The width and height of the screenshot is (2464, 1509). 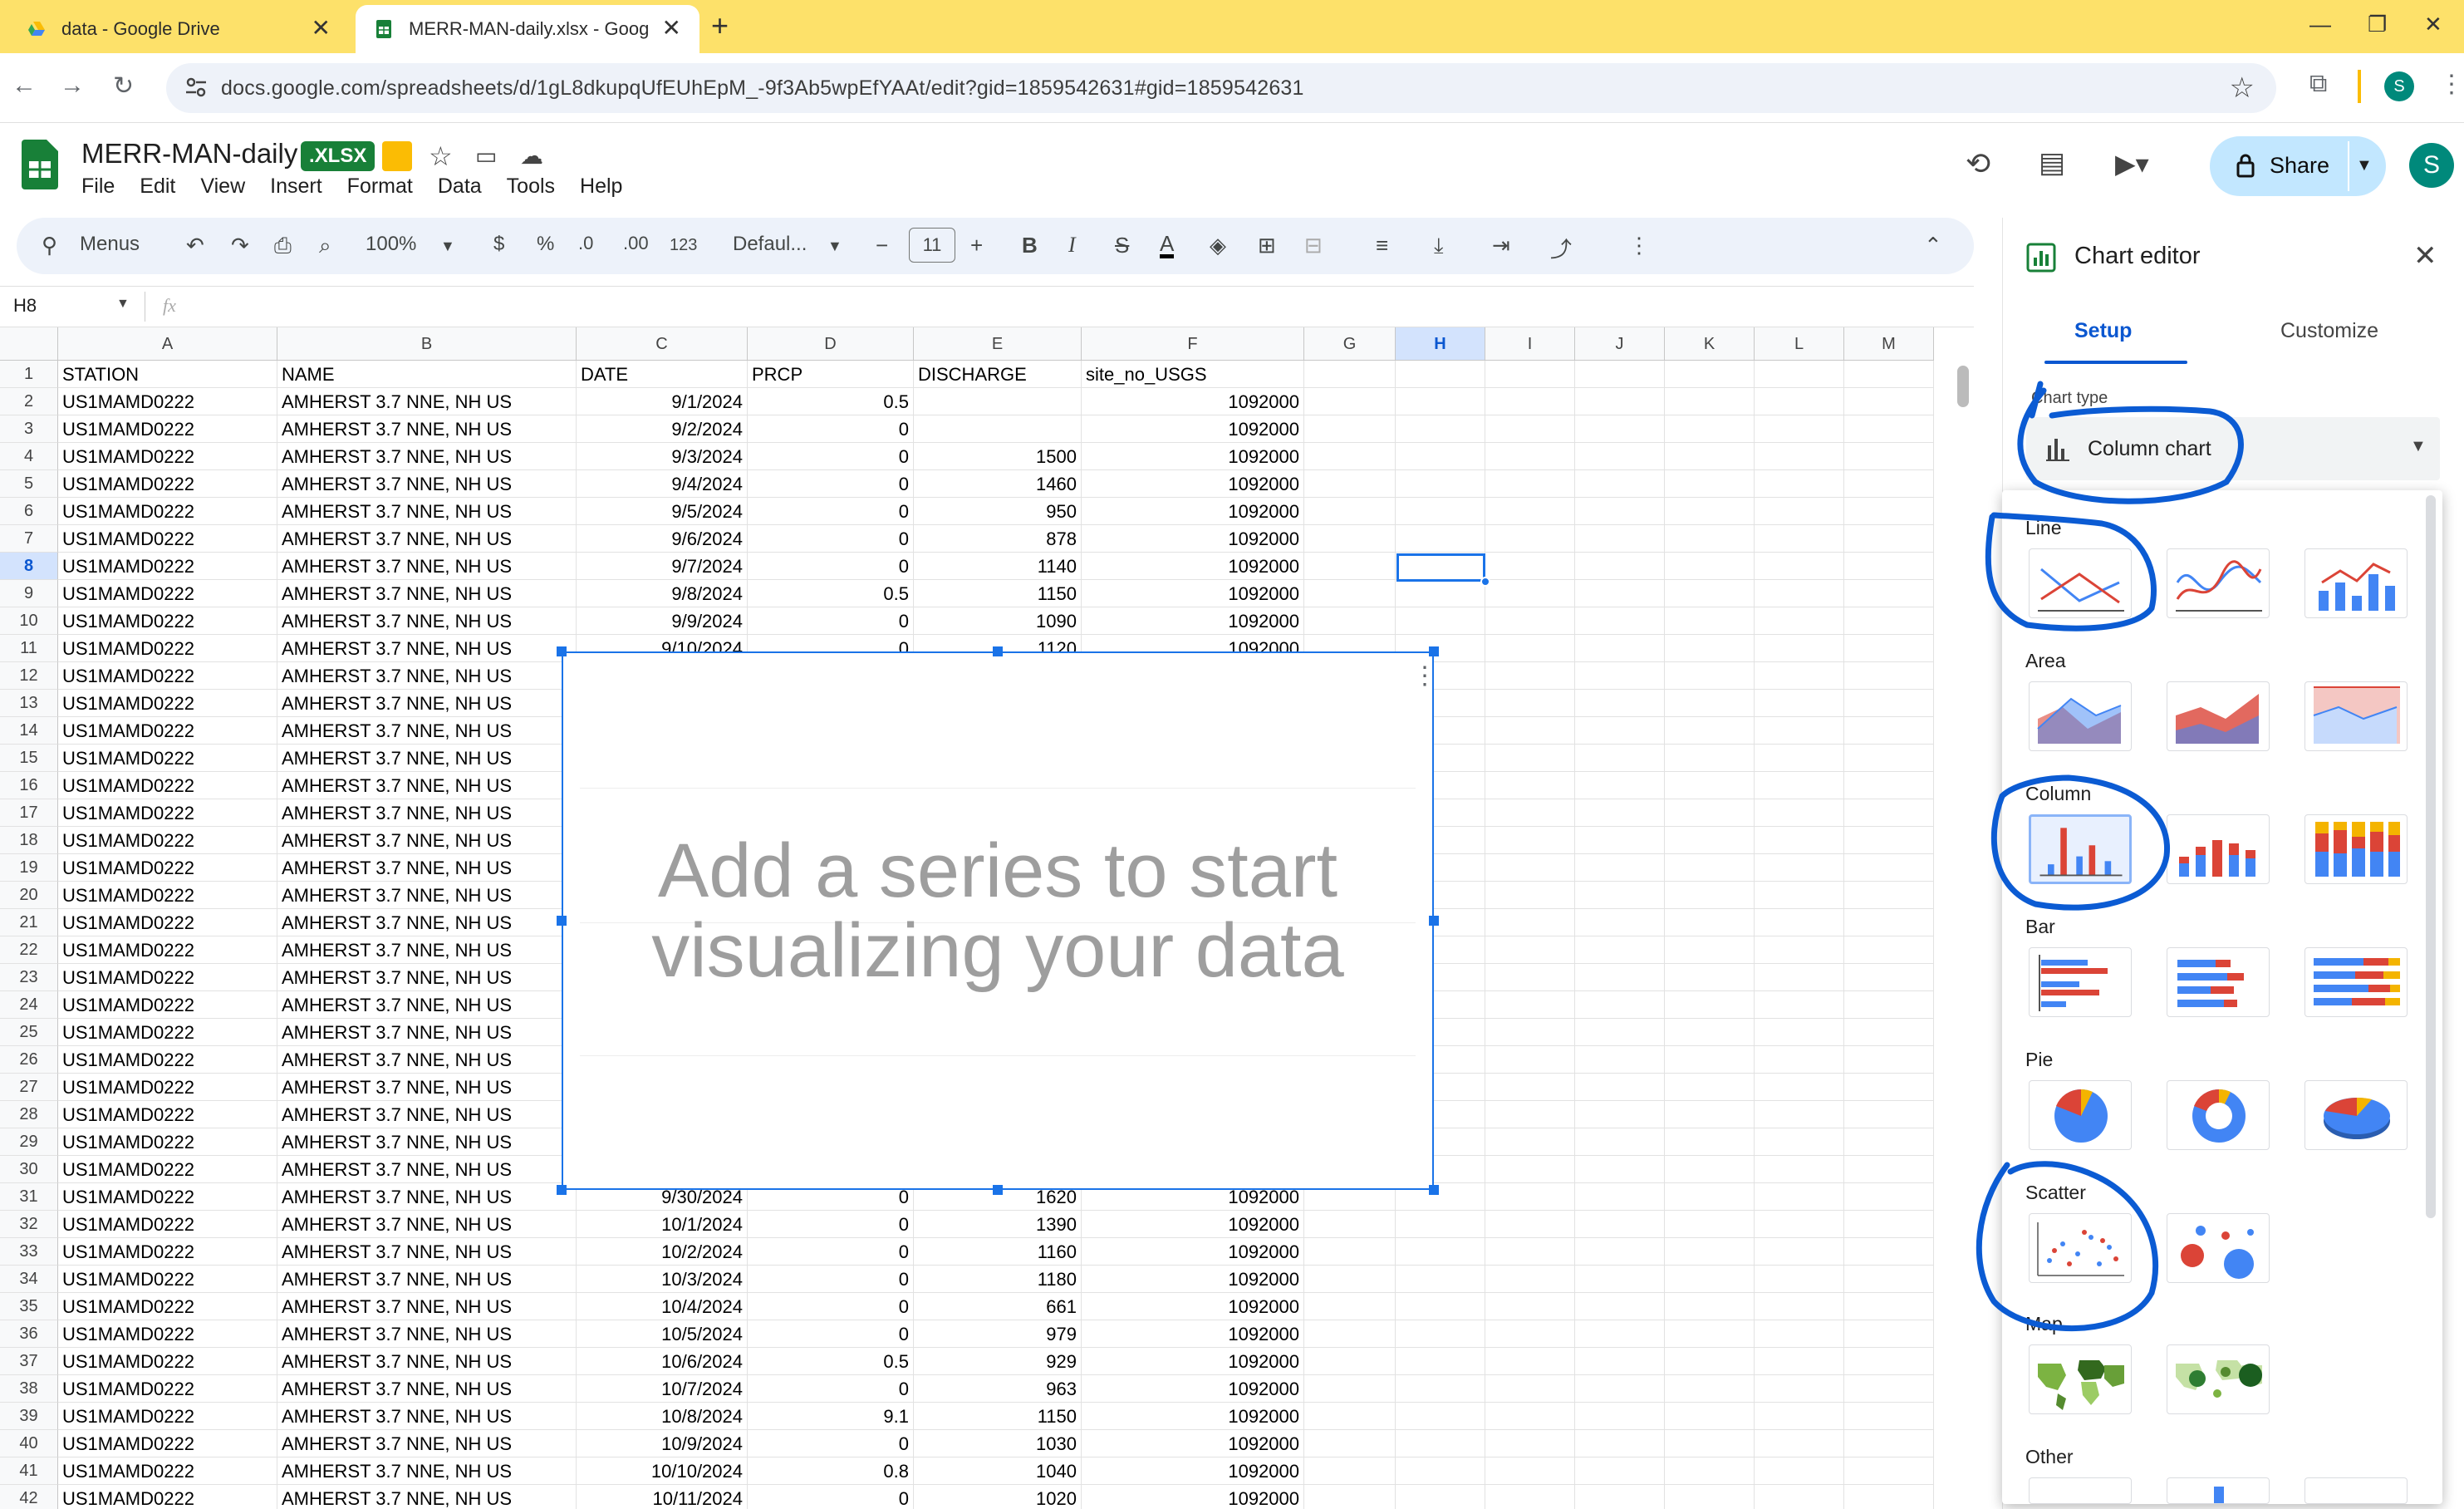 I want to click on column-header-h: H, so click(x=1440, y=344).